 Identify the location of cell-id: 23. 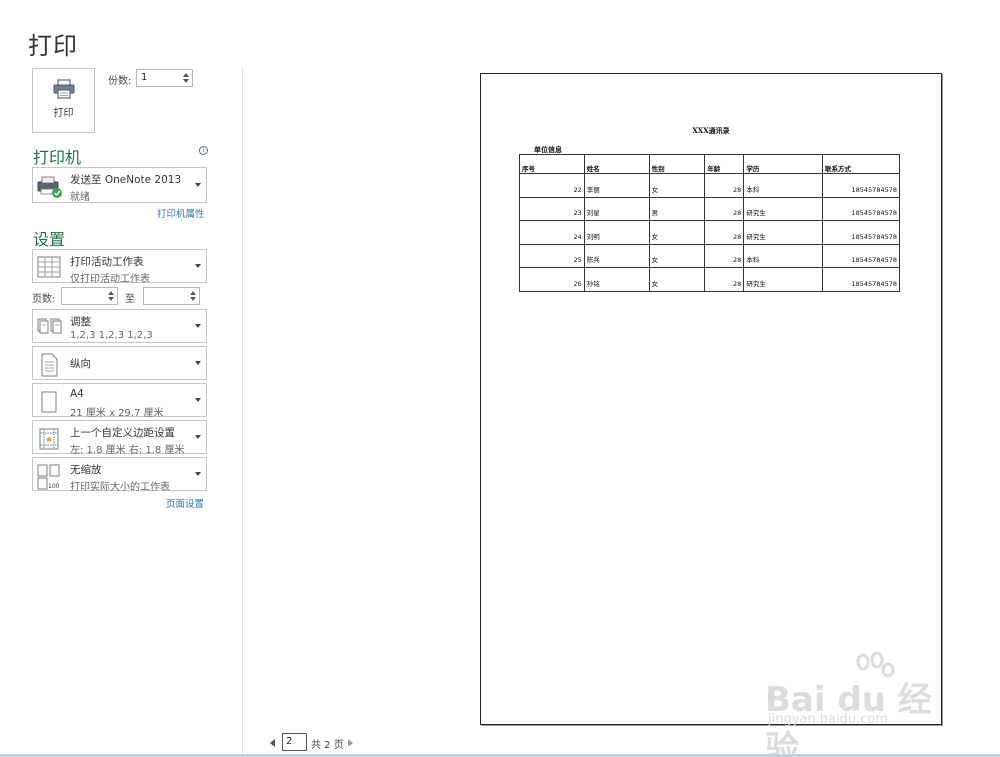
(552, 208).